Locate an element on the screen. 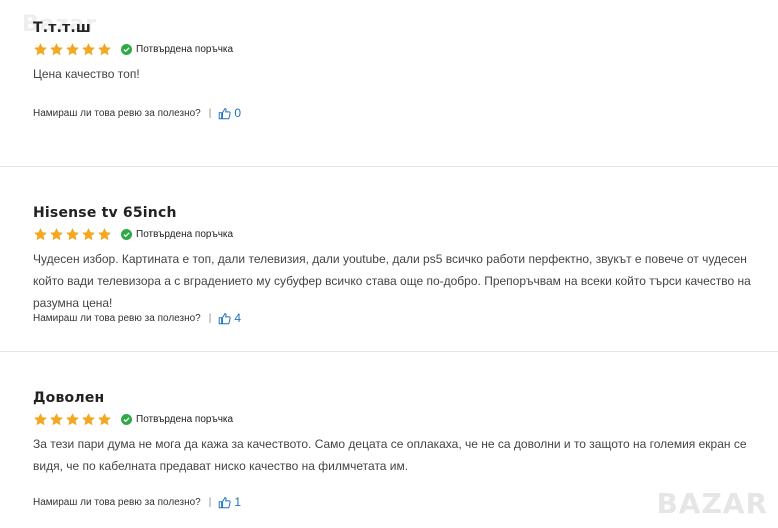  helpful-row: Намираш ли това ревю за полезно? | 4 is located at coordinates (137, 318).